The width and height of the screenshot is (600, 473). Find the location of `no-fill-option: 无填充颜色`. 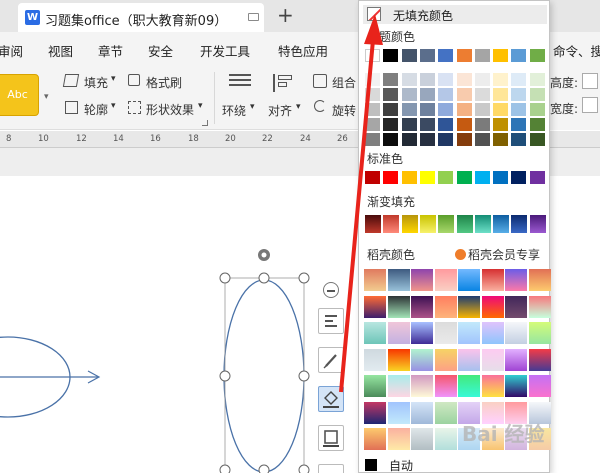

no-fill-option: 无填充颜色 is located at coordinates (455, 14).